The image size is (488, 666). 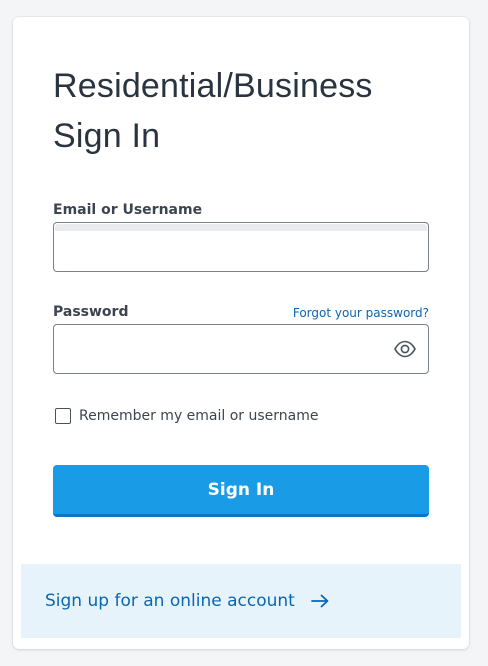 What do you see at coordinates (91, 312) in the screenshot?
I see `password-label: Password` at bounding box center [91, 312].